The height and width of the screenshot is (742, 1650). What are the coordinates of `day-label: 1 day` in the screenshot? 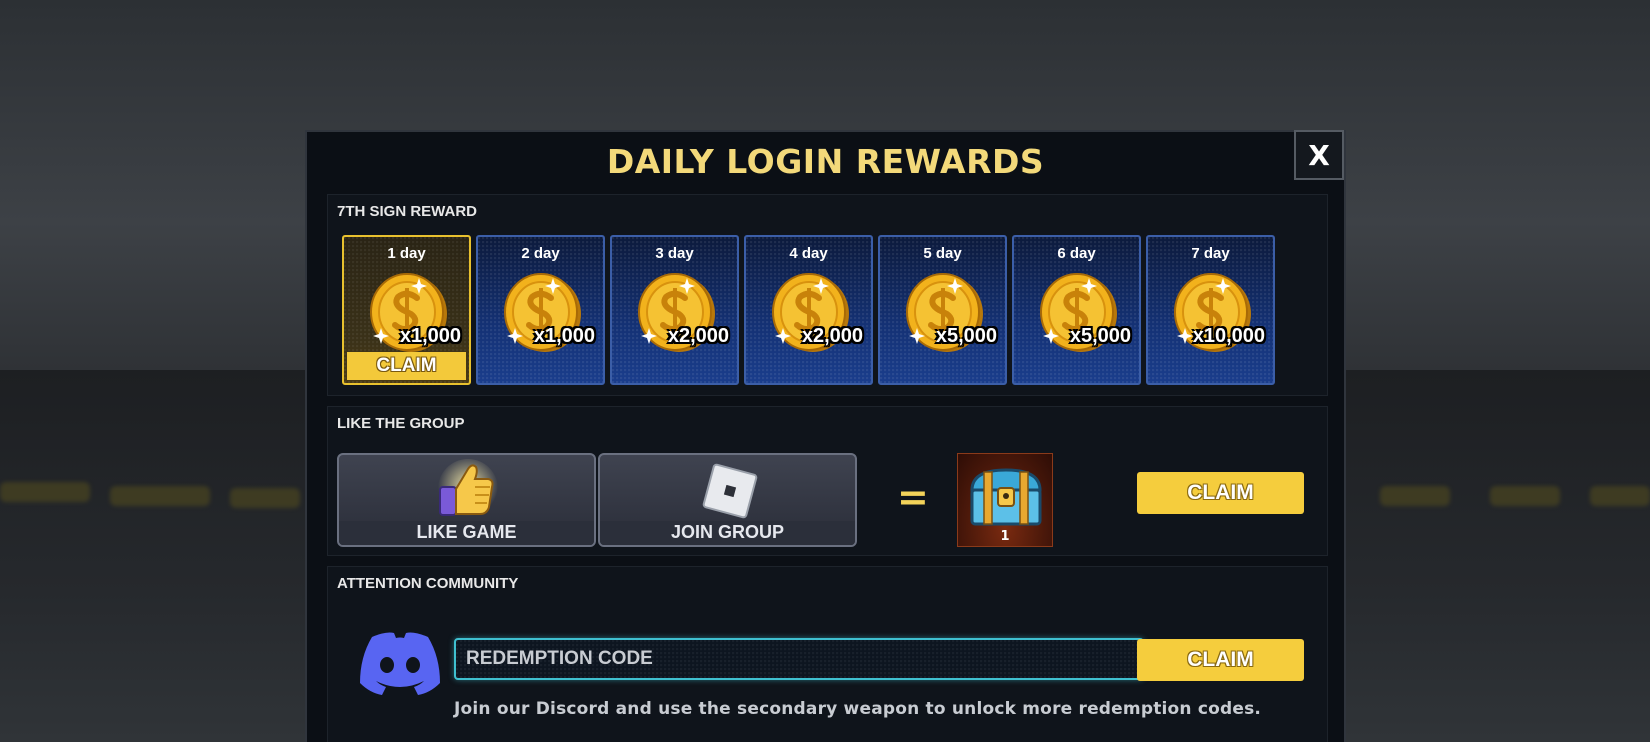 It's located at (406, 253).